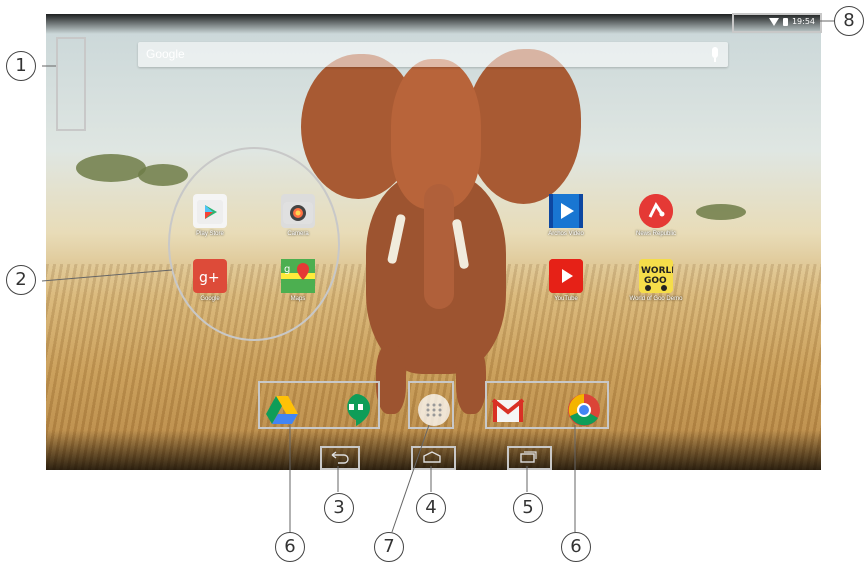 This screenshot has width=866, height=565. Describe the element at coordinates (290, 547) in the screenshot. I see `callout-6-left: 6` at that location.